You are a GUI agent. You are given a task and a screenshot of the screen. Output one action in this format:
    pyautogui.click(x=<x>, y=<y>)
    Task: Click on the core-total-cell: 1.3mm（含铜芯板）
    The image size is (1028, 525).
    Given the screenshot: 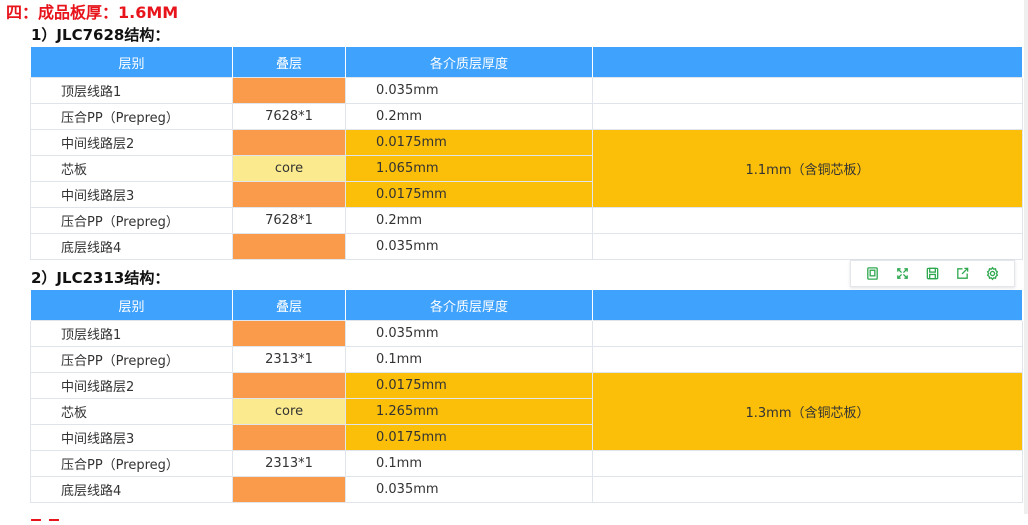 What is the action you would take?
    pyautogui.click(x=807, y=411)
    